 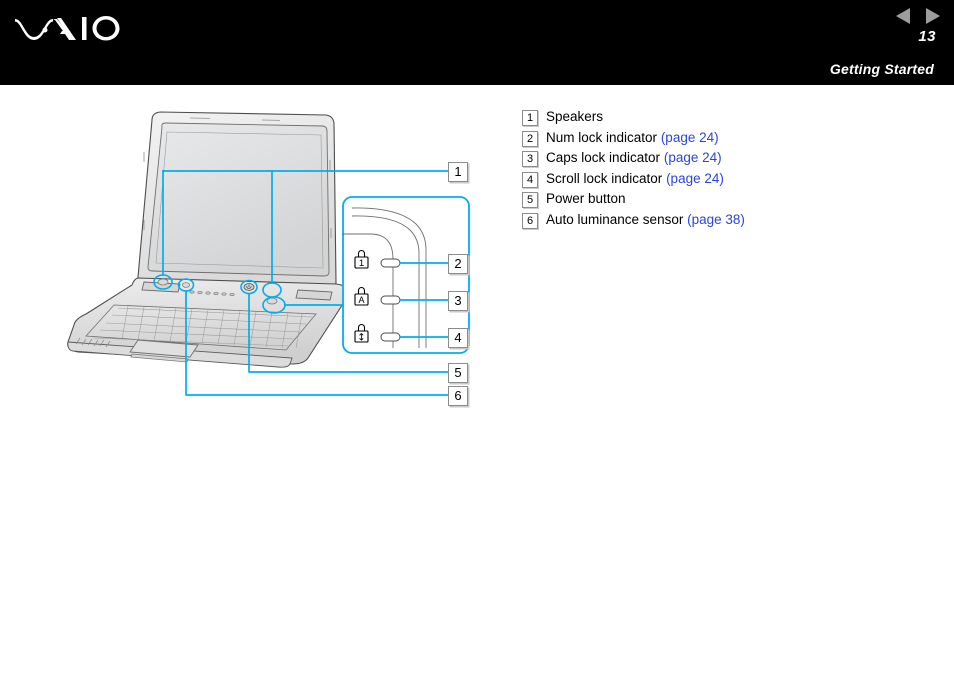 I want to click on page-header: 13 Getting Started, so click(x=477, y=42).